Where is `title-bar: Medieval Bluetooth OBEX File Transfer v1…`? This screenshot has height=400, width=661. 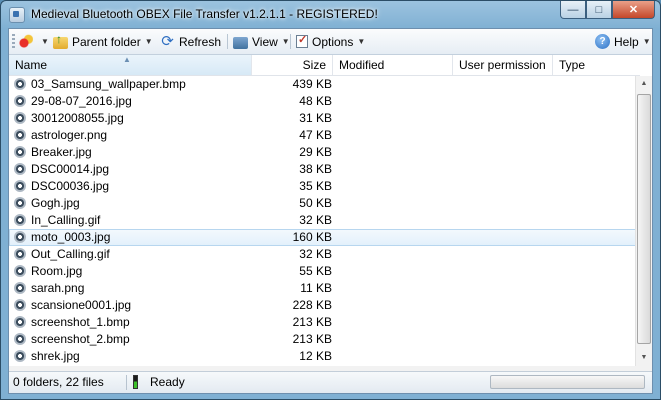
title-bar: Medieval Bluetooth OBEX File Transfer v1… is located at coordinates (330, 14).